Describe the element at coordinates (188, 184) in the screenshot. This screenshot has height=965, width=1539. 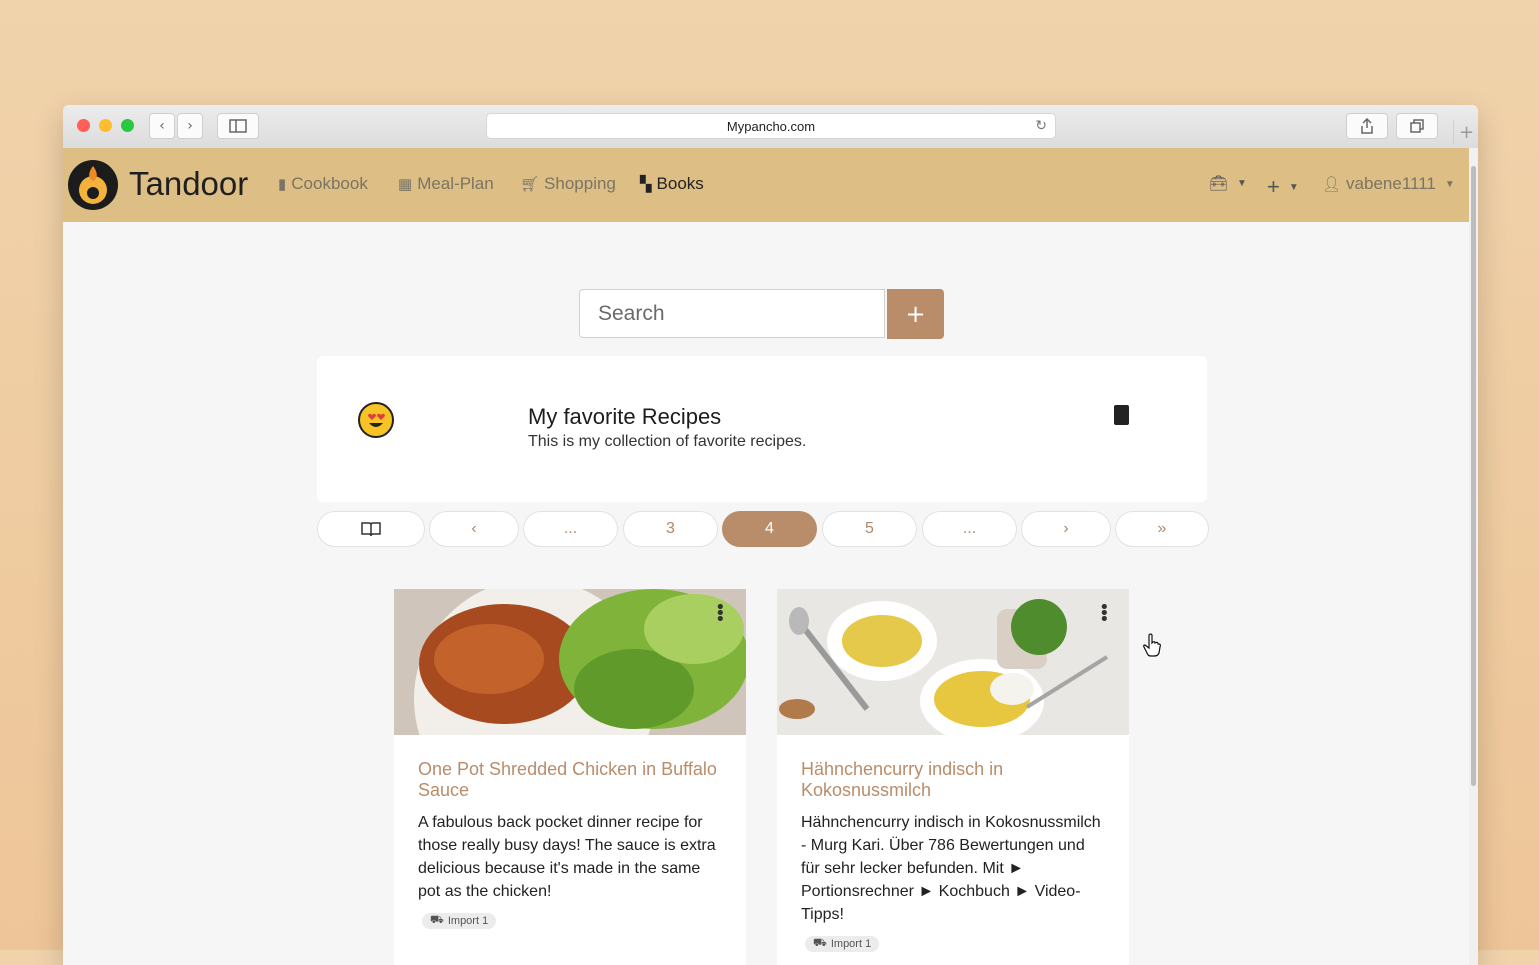
I see `brand-name: Tandoor` at that location.